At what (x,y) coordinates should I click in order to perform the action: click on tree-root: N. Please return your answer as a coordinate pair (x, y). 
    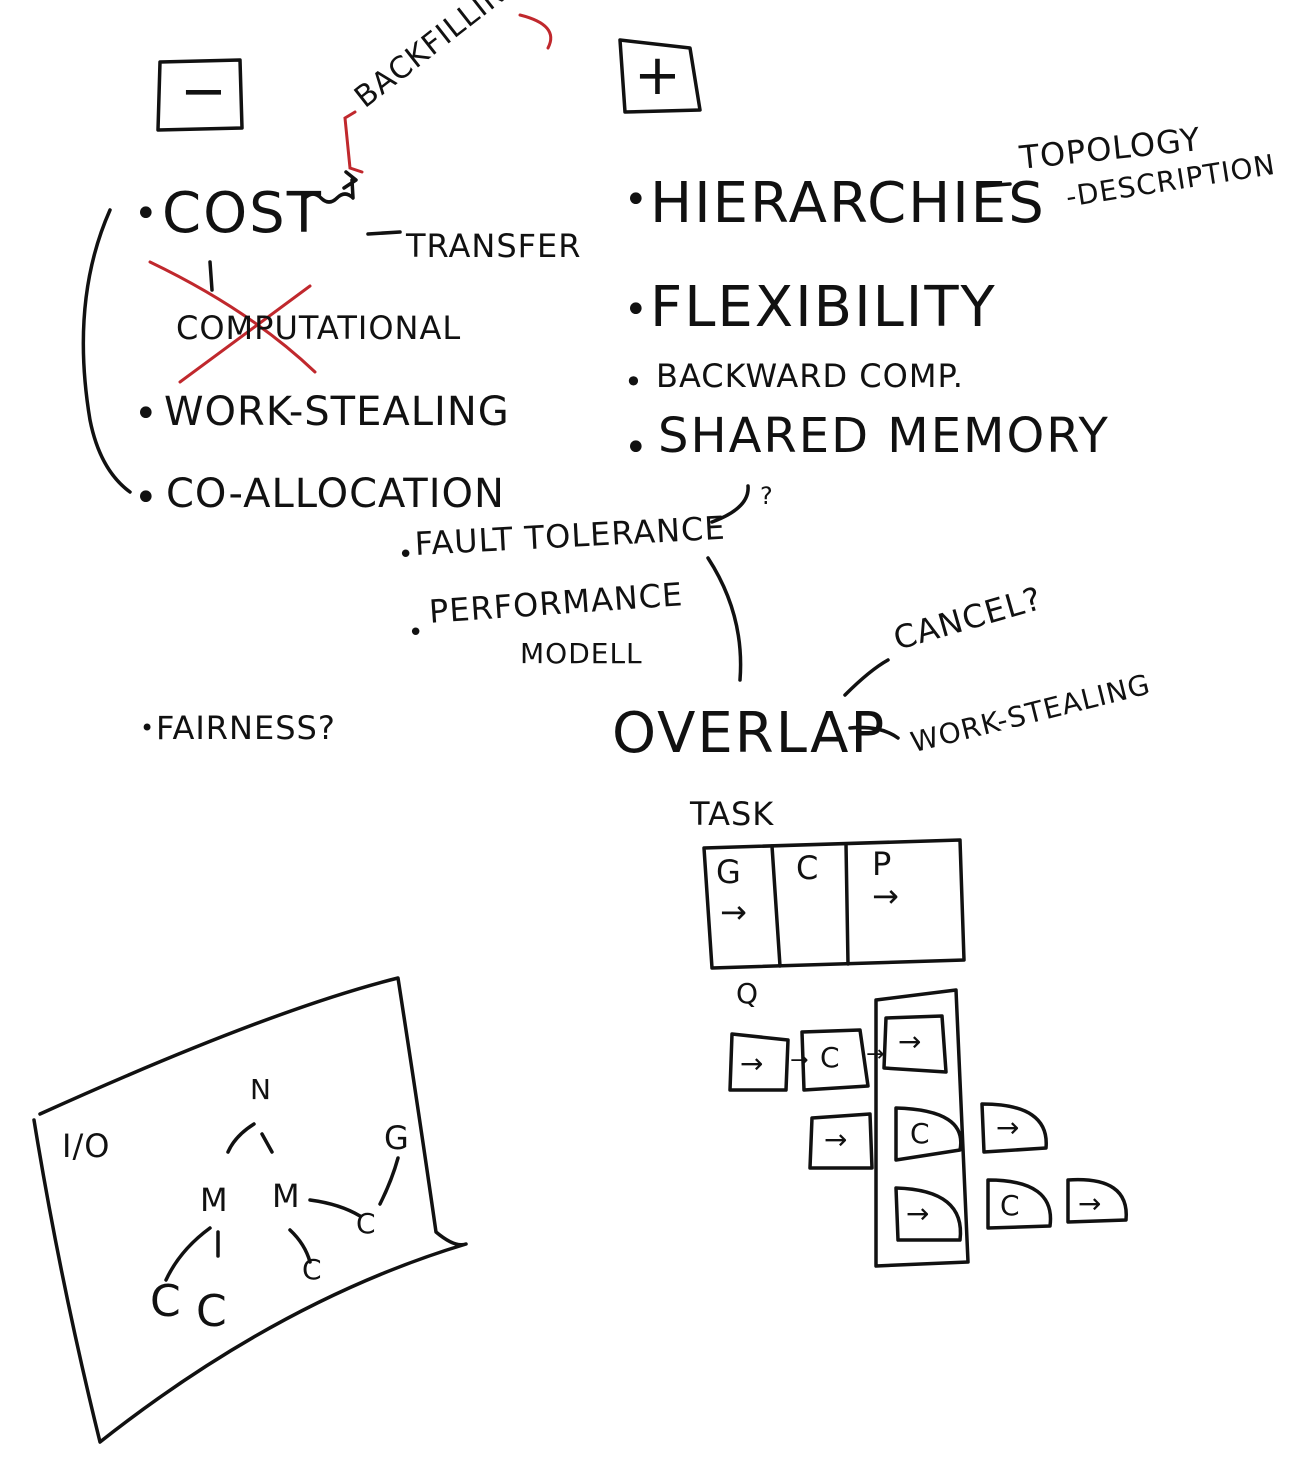
    Looking at the image, I should click on (261, 1089).